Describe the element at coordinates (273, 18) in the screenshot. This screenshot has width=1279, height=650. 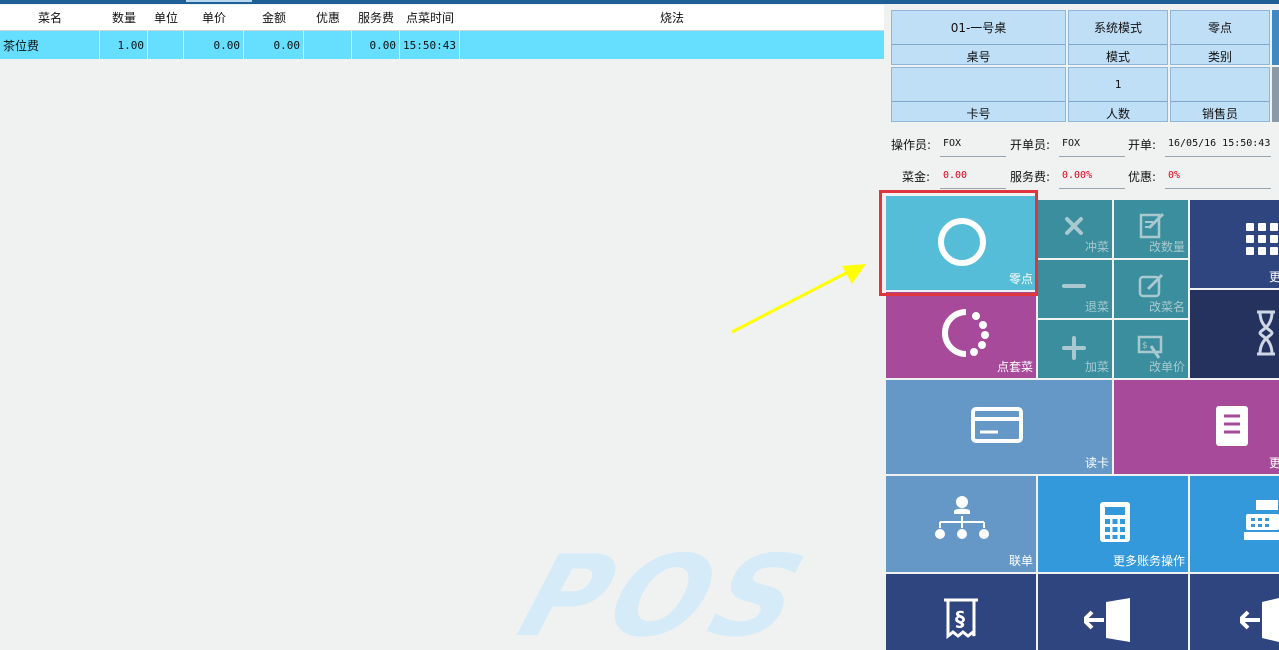
I see `header-amount: 金额` at that location.